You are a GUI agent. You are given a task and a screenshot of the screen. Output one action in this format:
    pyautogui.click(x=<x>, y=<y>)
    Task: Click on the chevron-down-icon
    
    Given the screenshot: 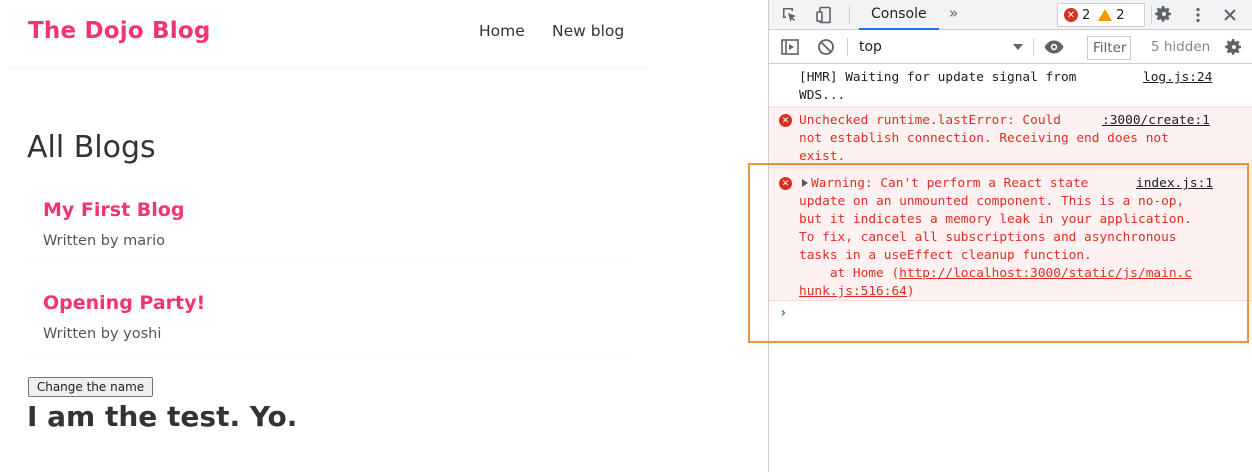 What is the action you would take?
    pyautogui.click(x=1018, y=47)
    